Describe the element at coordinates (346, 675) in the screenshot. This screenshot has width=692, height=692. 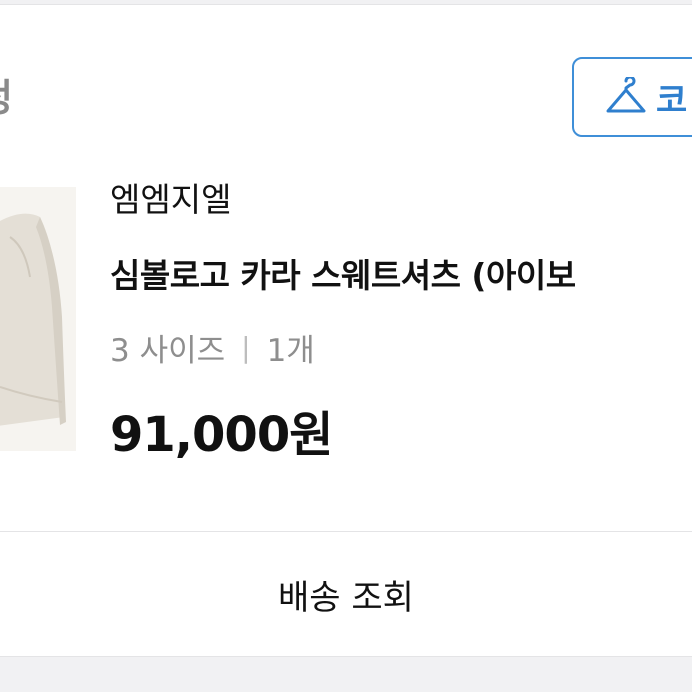
I see `section-divider` at that location.